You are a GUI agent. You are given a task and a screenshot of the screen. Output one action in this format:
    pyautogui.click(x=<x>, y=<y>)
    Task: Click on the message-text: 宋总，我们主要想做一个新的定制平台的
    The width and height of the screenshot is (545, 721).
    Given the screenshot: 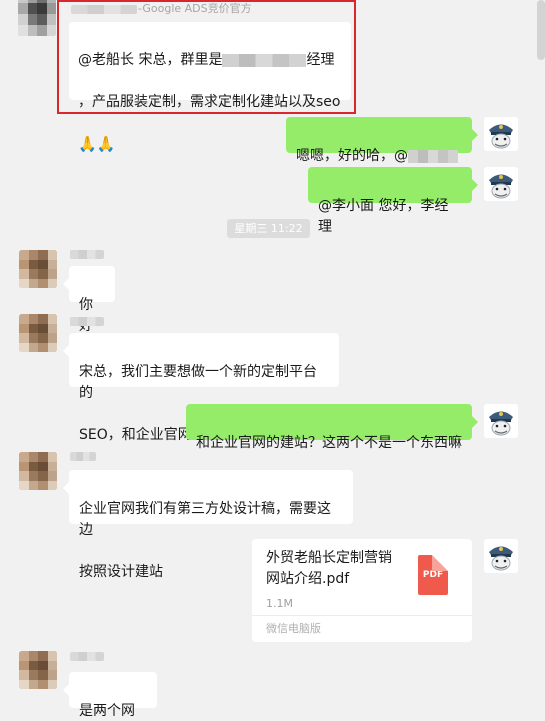 What is the action you would take?
    pyautogui.click(x=198, y=382)
    